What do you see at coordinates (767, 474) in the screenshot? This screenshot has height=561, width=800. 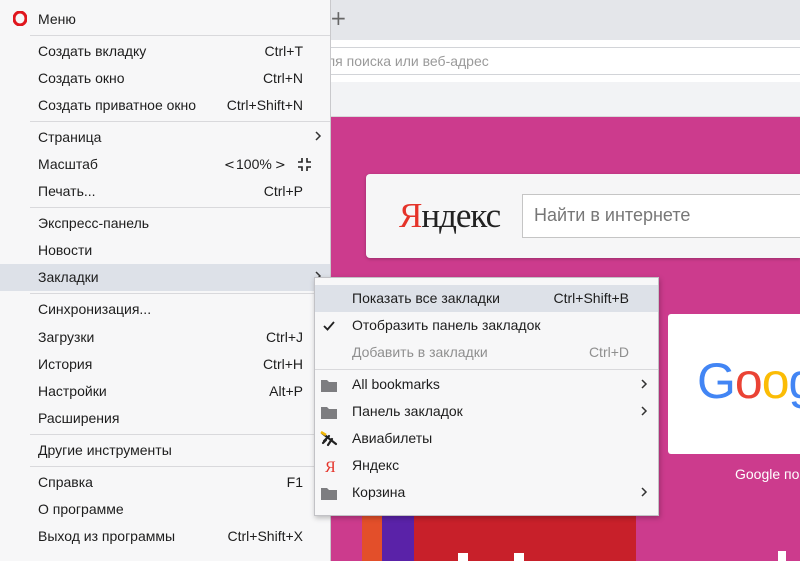 I see `speed-dial-tile-caption: Google по` at bounding box center [767, 474].